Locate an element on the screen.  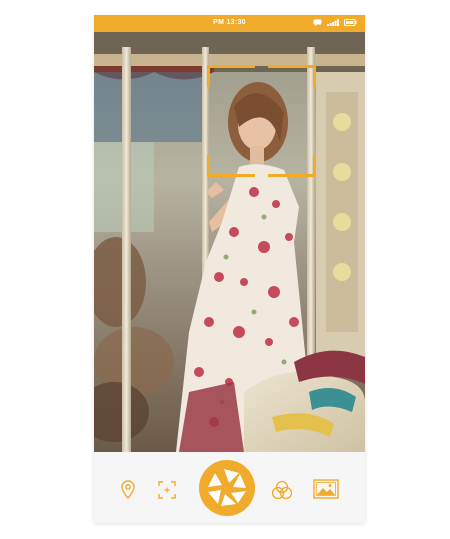
focus-frame is located at coordinates (261, 121).